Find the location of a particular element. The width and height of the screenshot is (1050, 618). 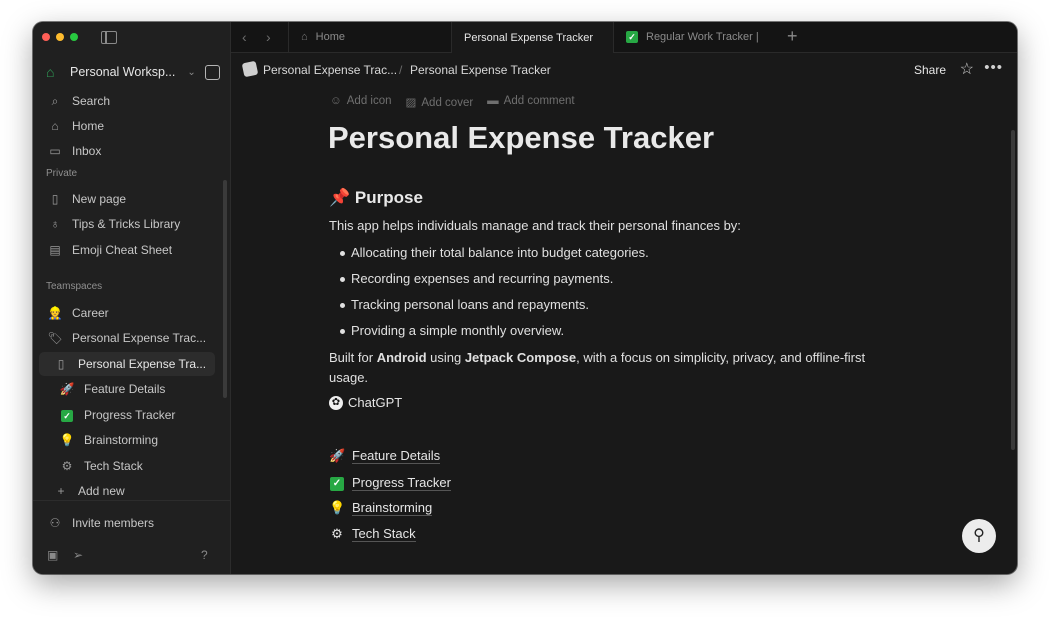

sidebar-item-new-page: ▯ New page is located at coordinates (131, 199).